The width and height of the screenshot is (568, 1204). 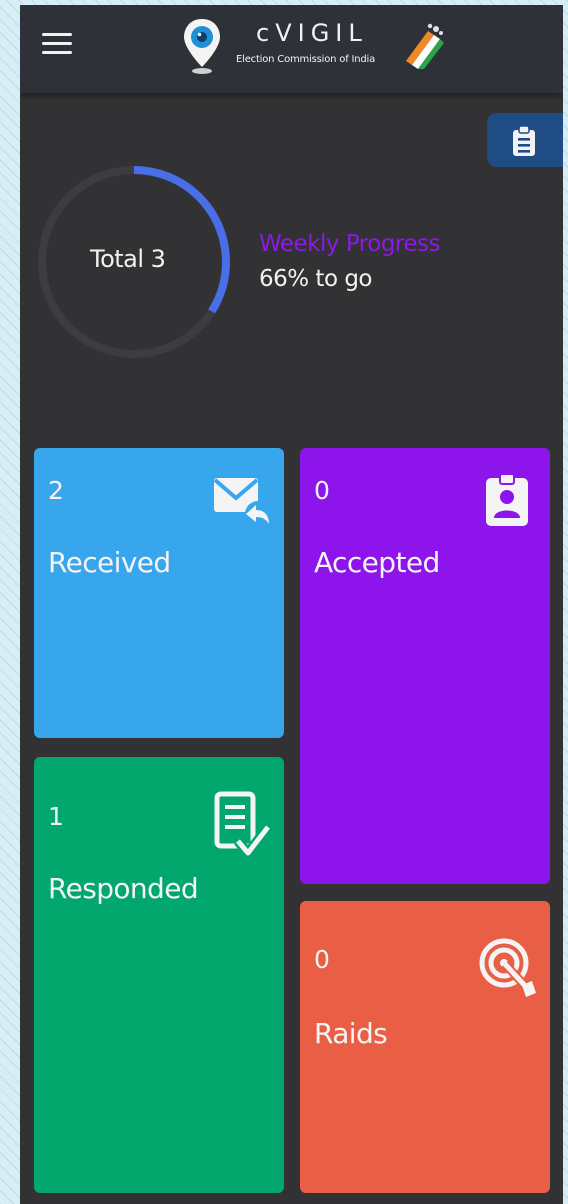 I want to click on target-icon, so click(x=507, y=967).